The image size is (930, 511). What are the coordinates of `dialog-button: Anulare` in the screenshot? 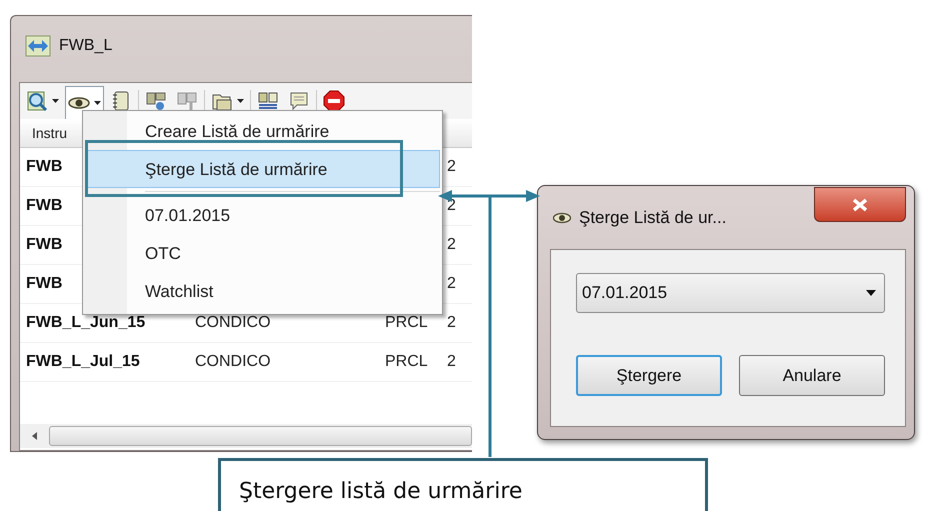 It's located at (812, 375).